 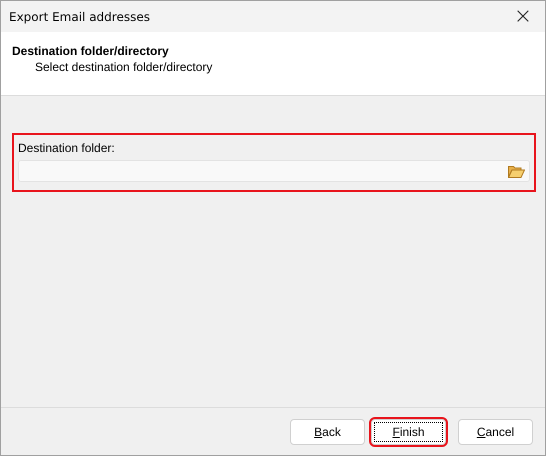 What do you see at coordinates (495, 432) in the screenshot?
I see `cancel-button: Cancel` at bounding box center [495, 432].